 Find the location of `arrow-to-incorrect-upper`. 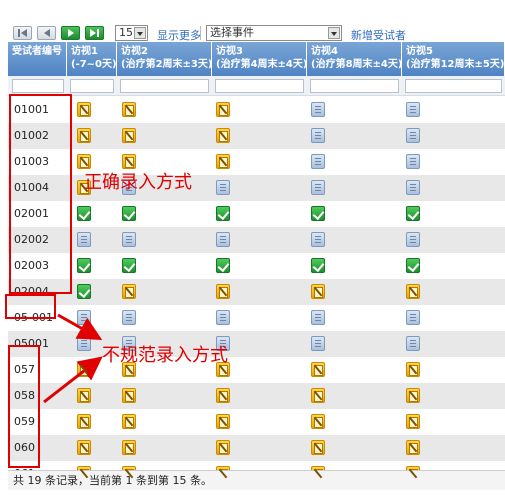

arrow-to-incorrect-upper is located at coordinates (80, 326).